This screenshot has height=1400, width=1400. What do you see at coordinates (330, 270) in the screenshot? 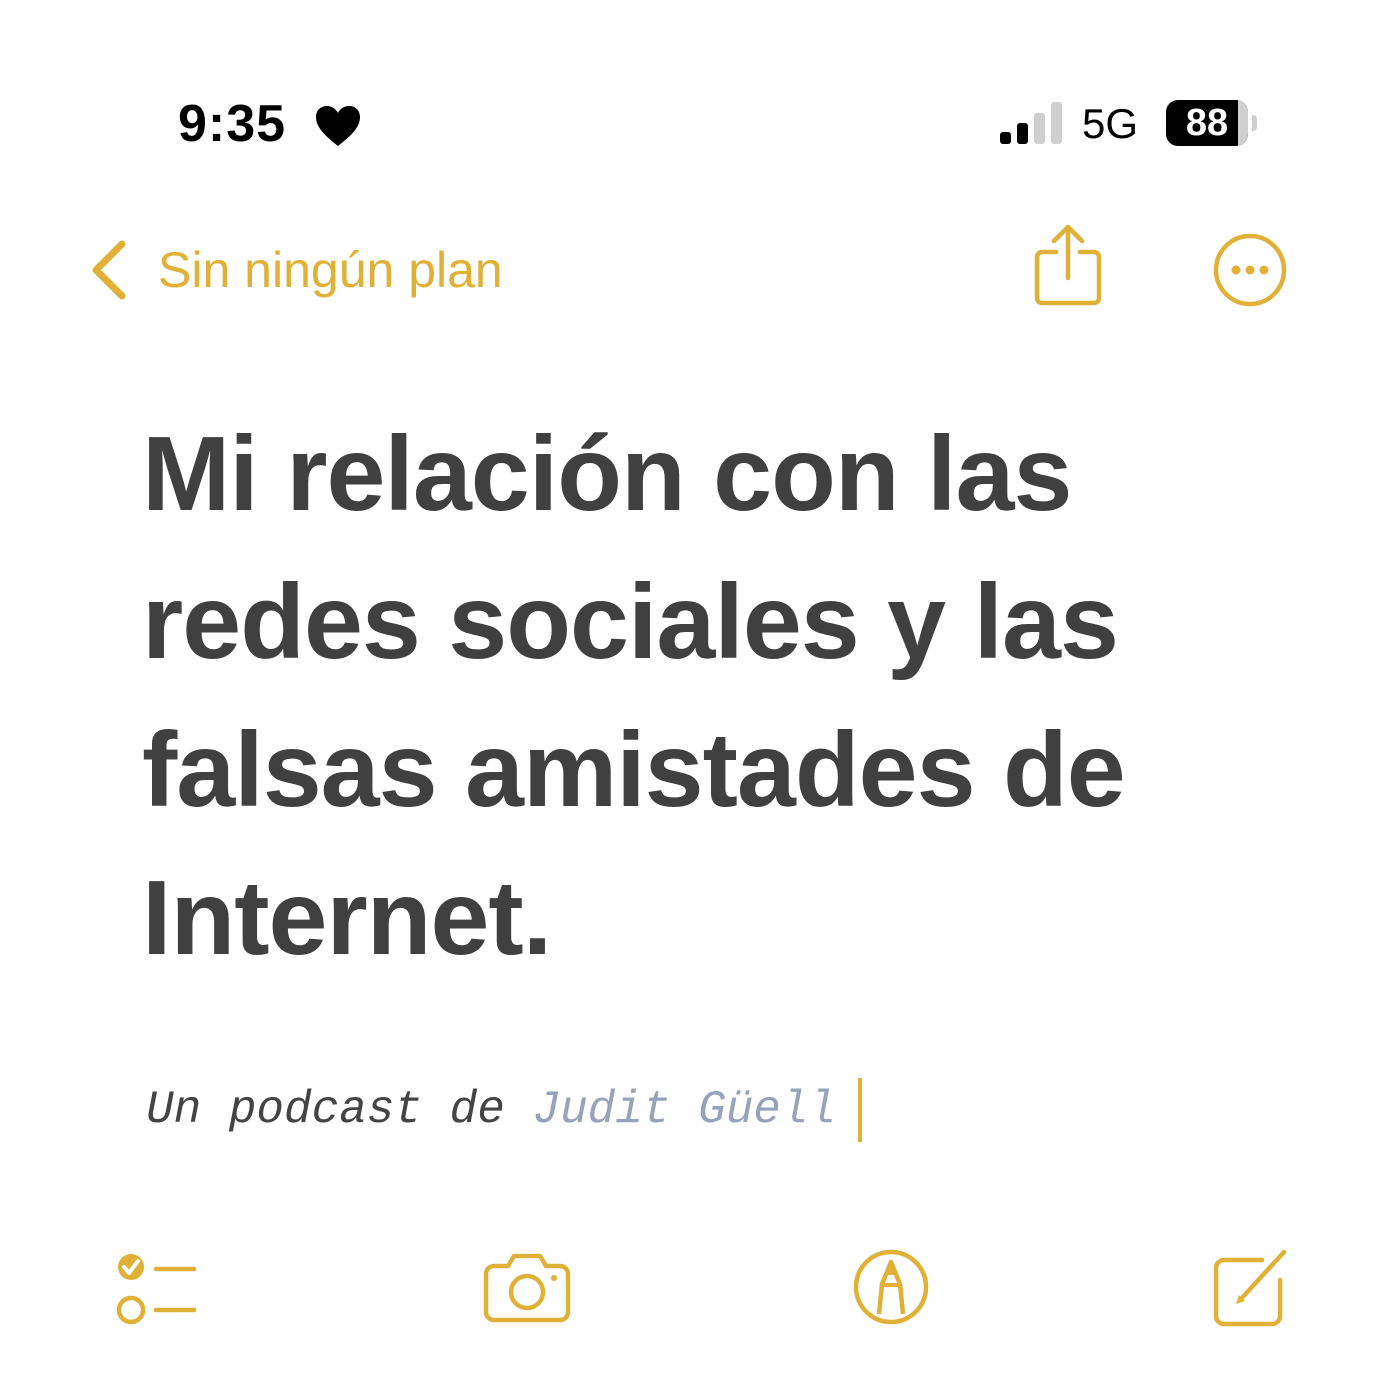
I see `back-label: Sin ningún plan` at bounding box center [330, 270].